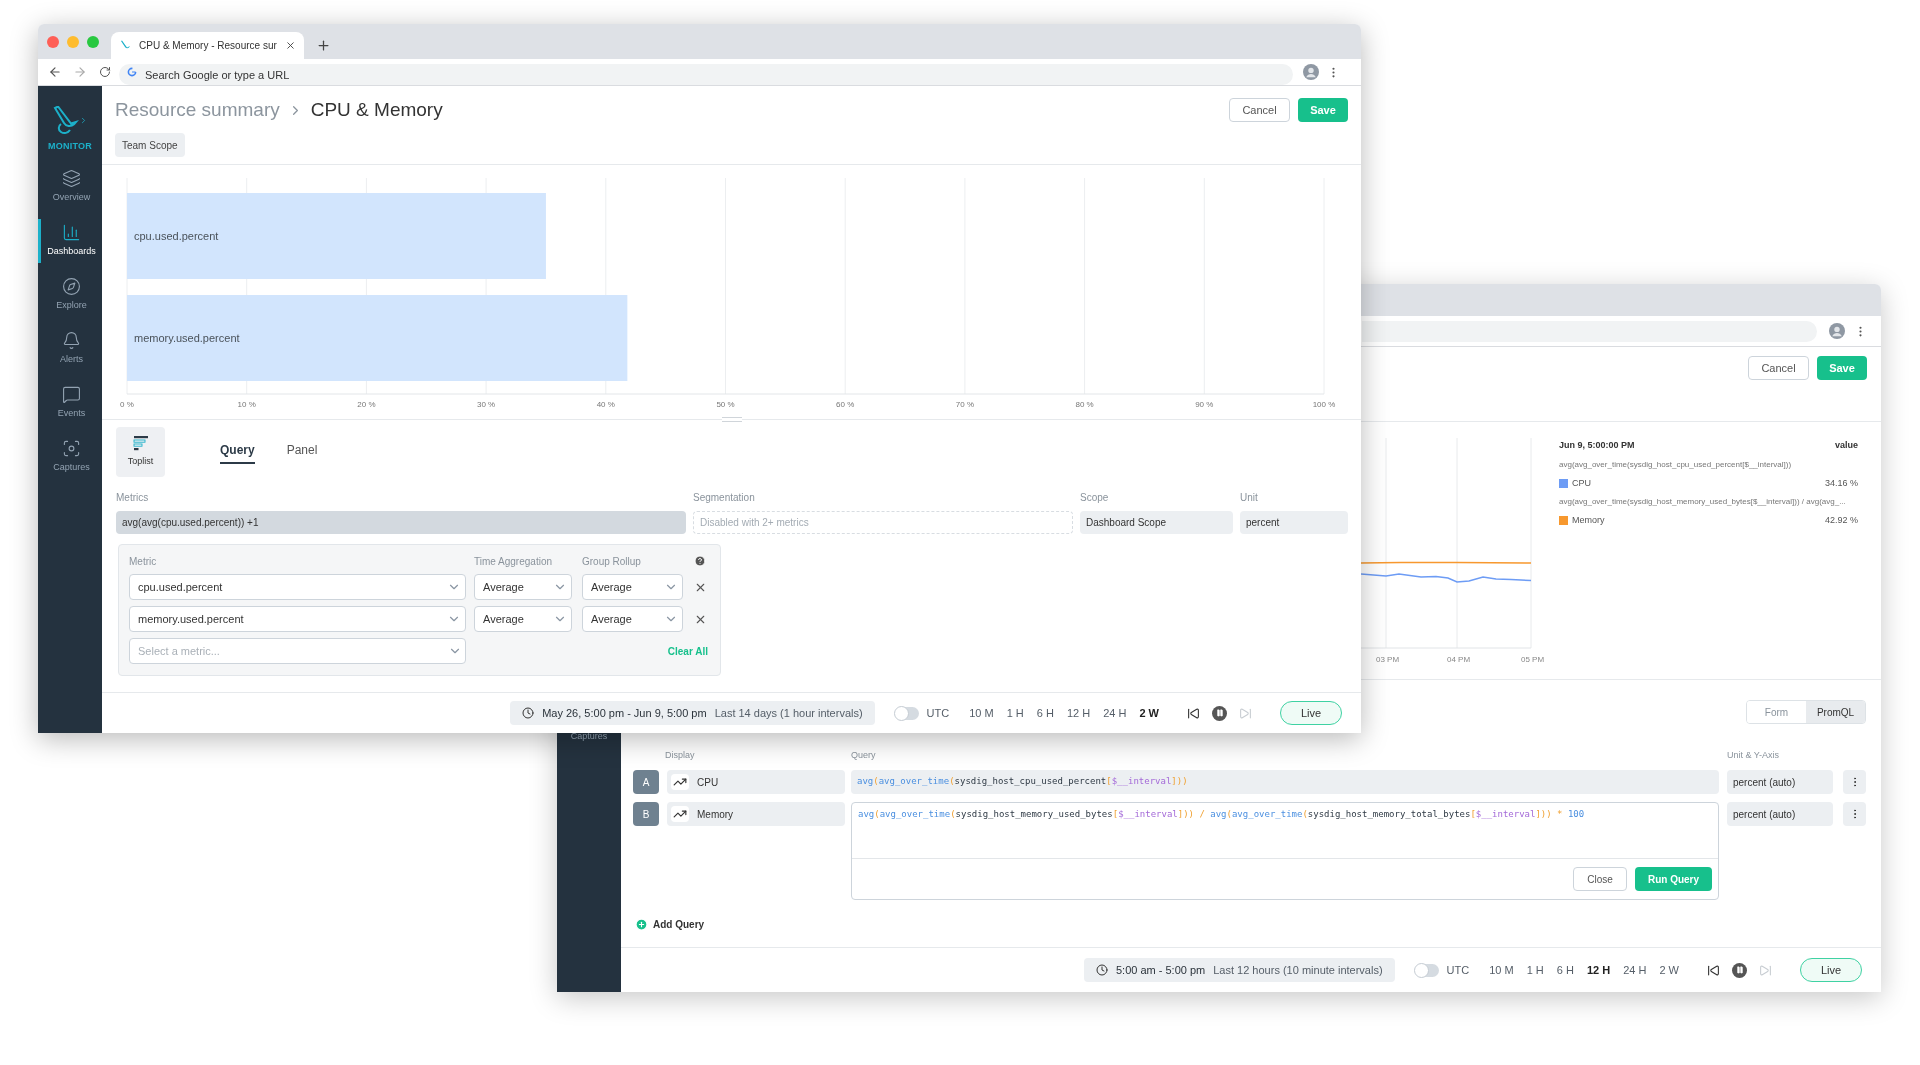  I want to click on axis-tick-label: 90 %, so click(1204, 404).